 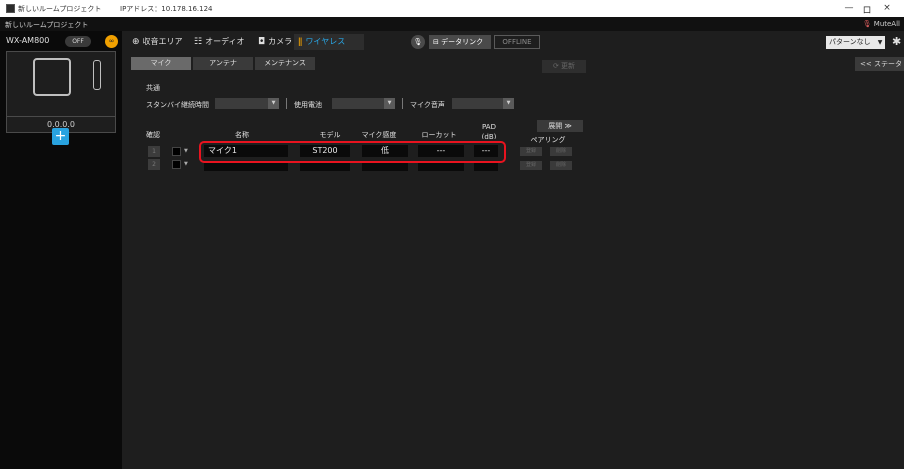 I want to click on header-pad: PAD, so click(x=489, y=127).